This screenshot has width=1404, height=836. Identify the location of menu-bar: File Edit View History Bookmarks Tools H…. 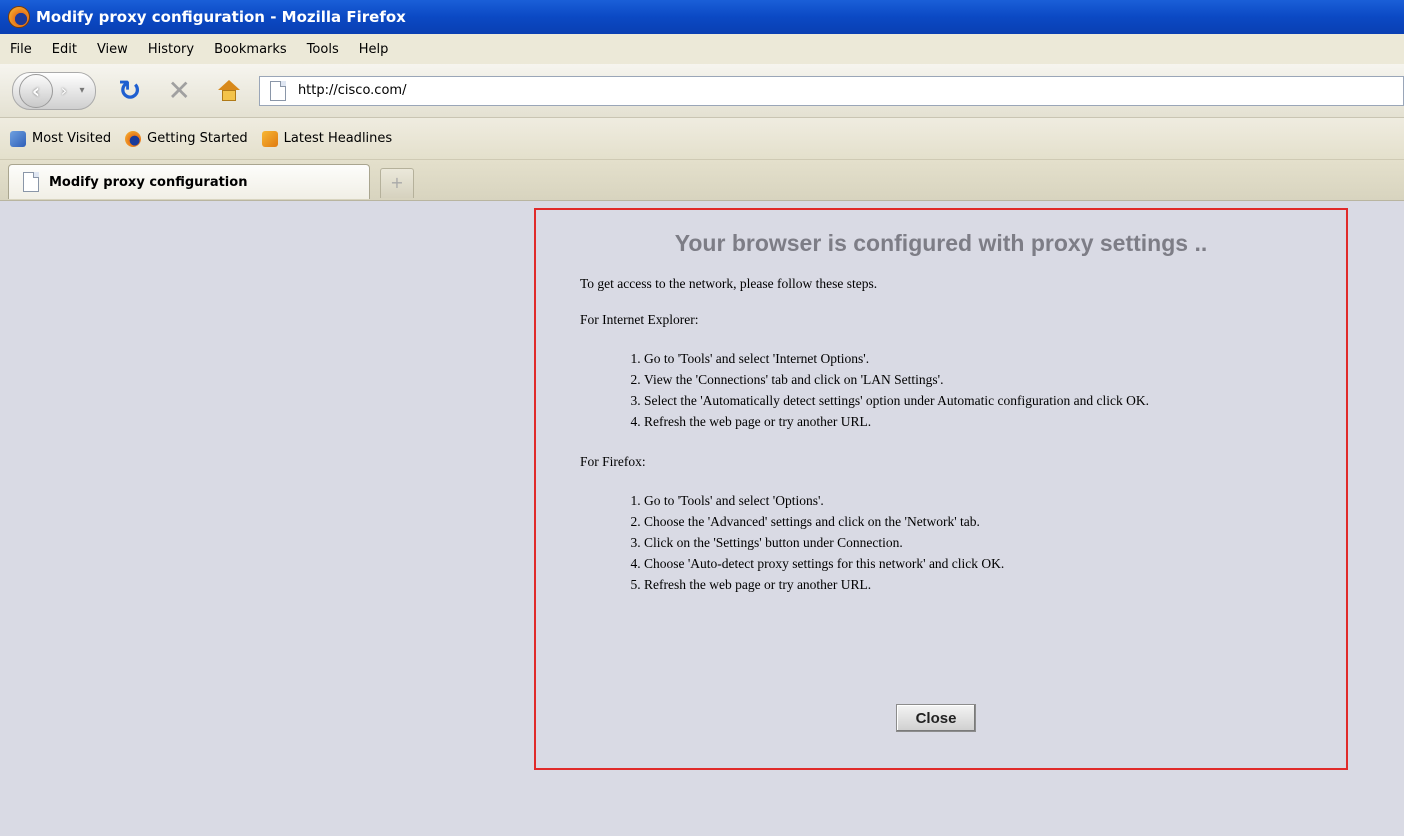
(702, 49).